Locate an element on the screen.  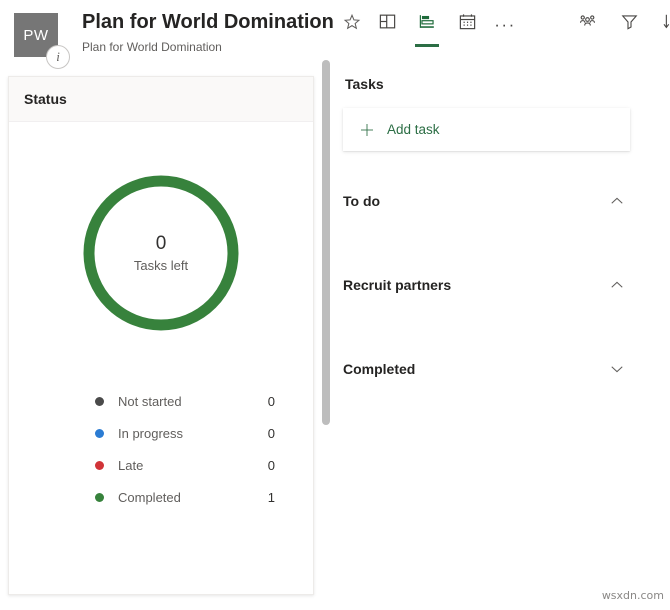
bucket-header-to-do: To do is located at coordinates (486, 201).